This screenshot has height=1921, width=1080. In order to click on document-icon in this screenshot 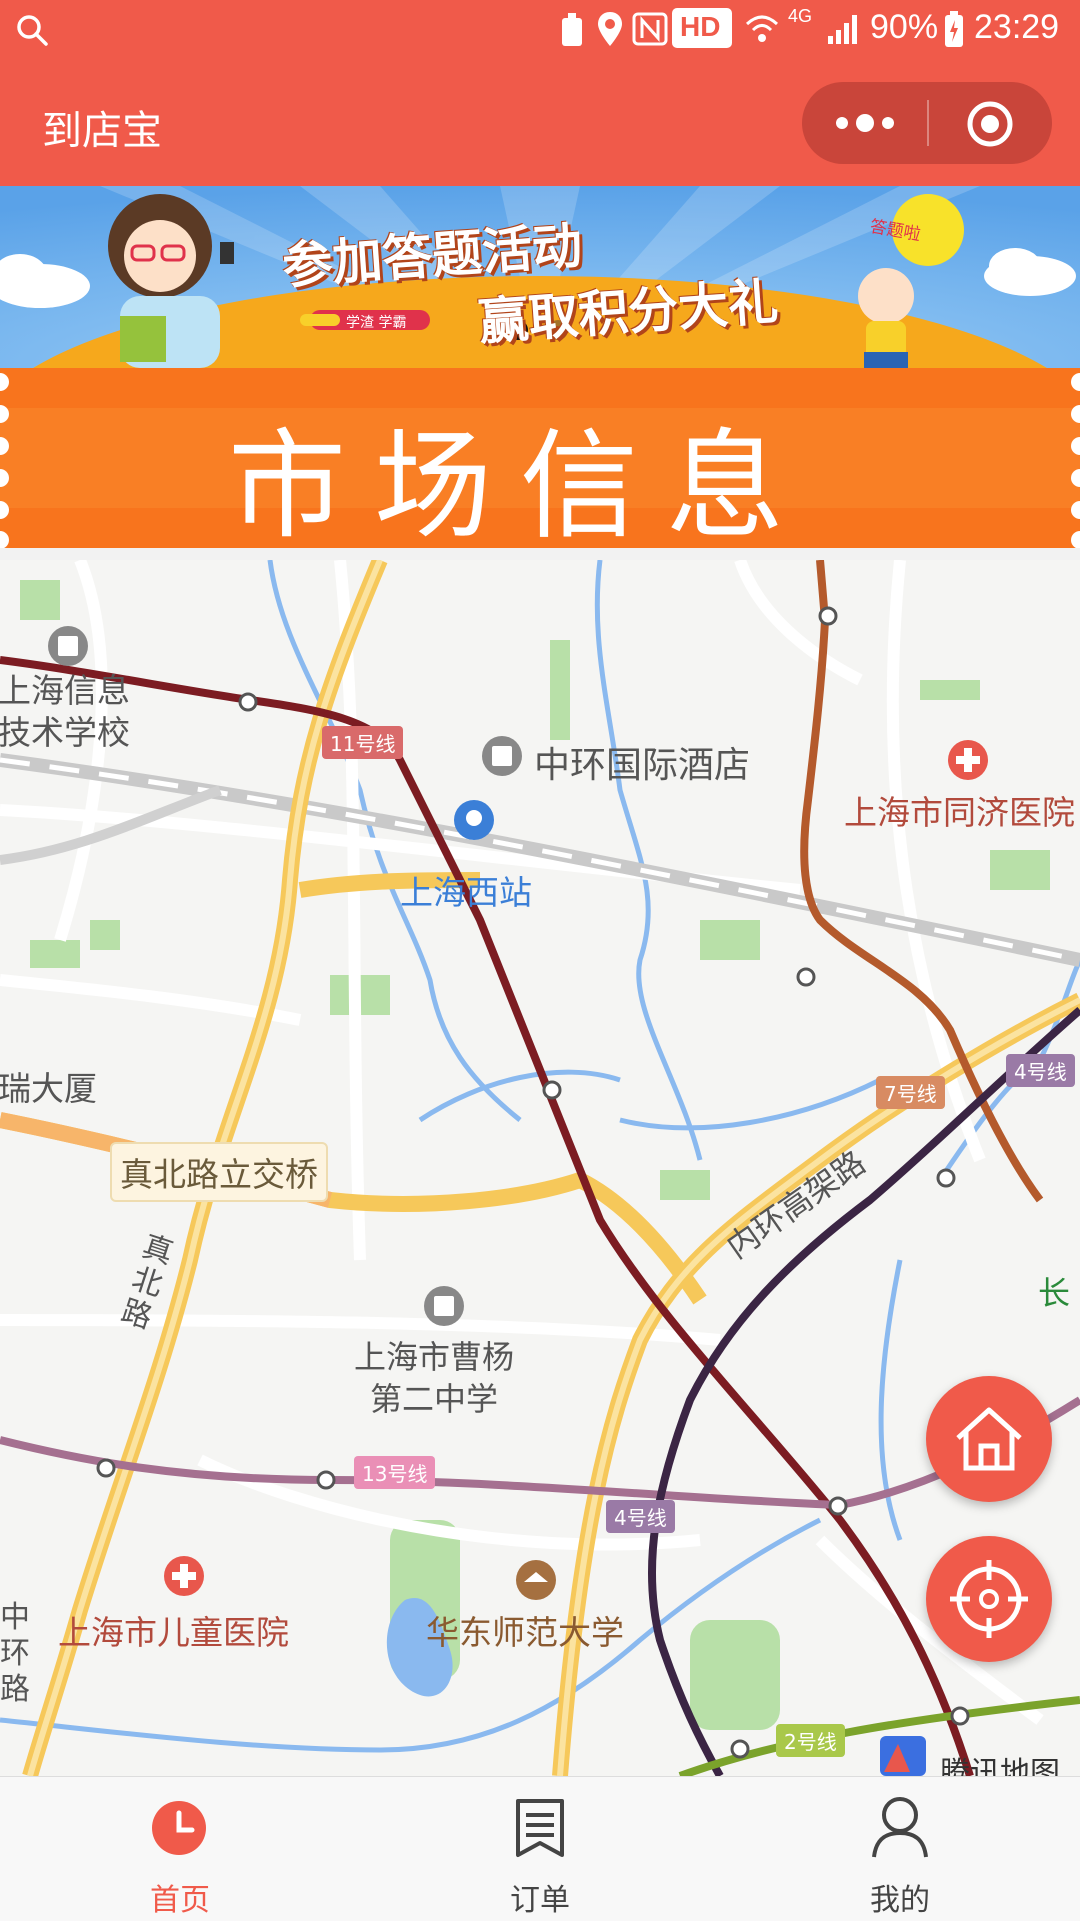, I will do `click(540, 1828)`.